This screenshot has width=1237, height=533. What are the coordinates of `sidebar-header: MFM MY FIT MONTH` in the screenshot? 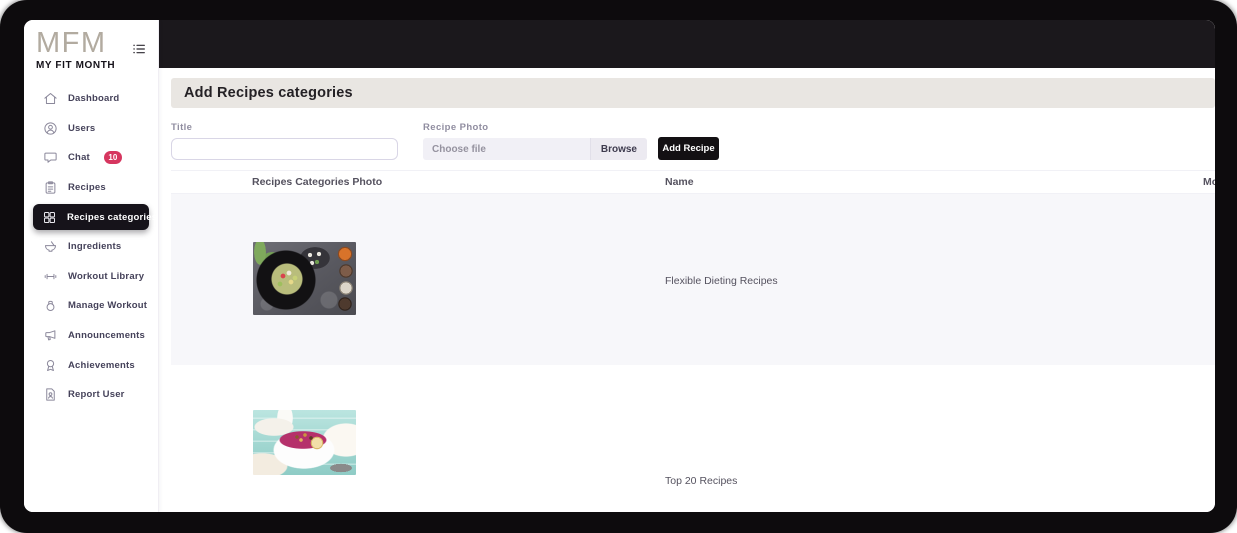 It's located at (91, 47).